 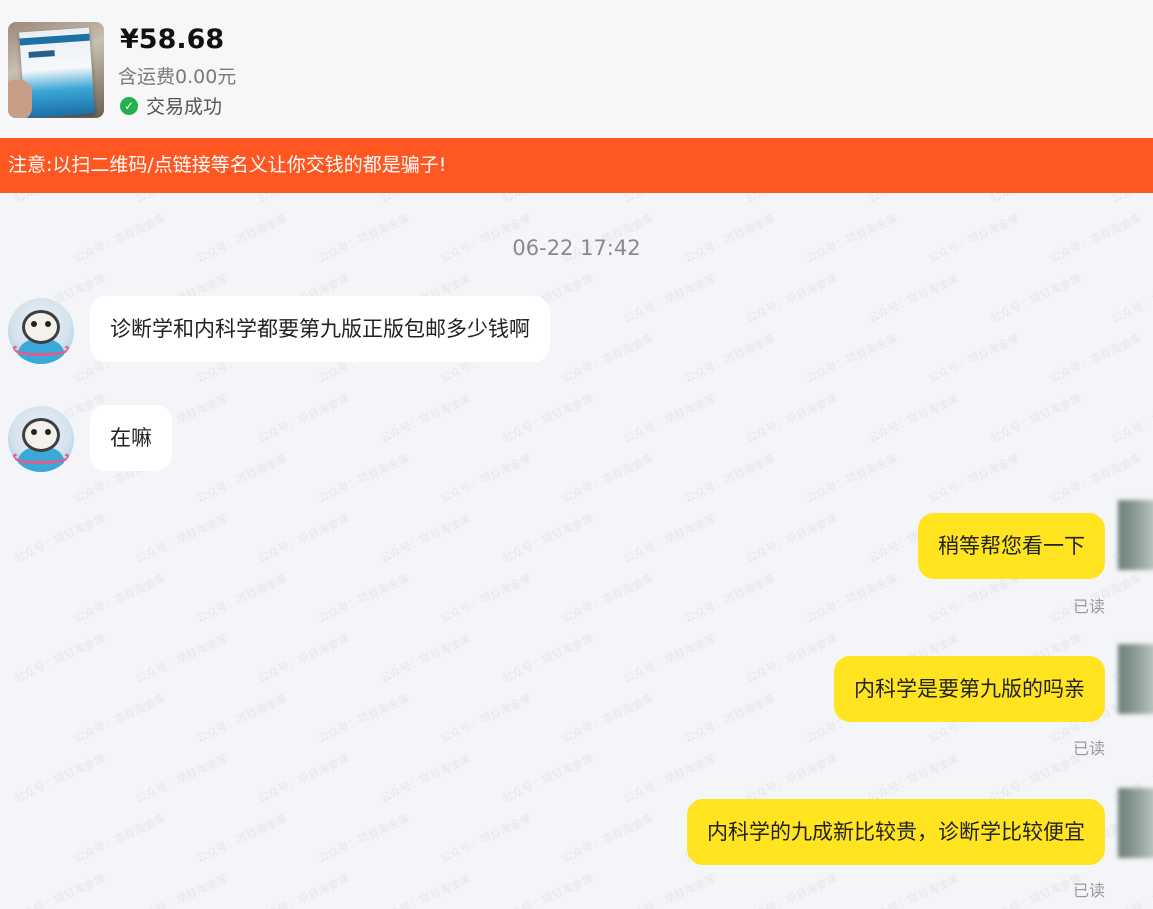 I want to click on chat-timestamp: 06-22 17:42, so click(x=576, y=248).